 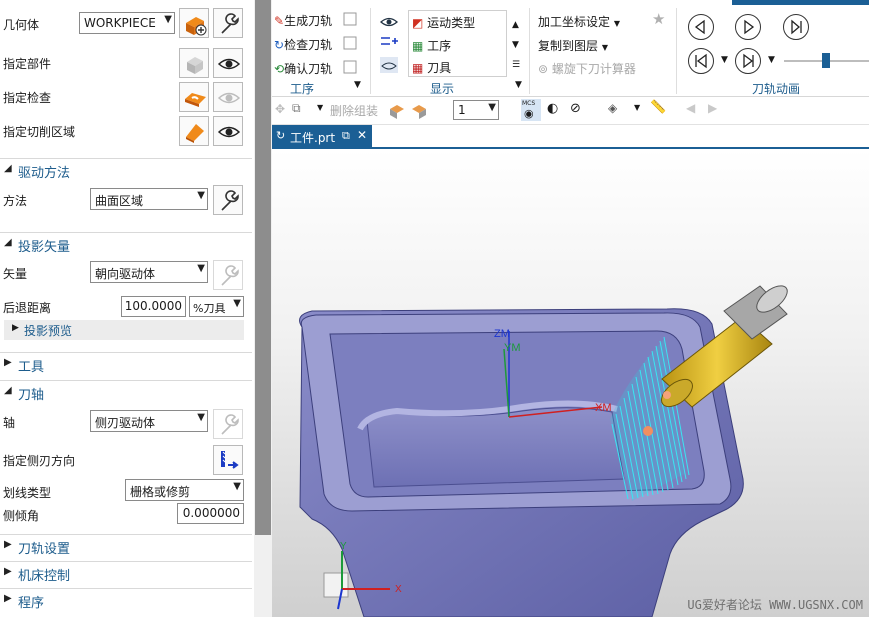 I want to click on section-tool-axis: ◢ 刀轴, so click(x=126, y=391).